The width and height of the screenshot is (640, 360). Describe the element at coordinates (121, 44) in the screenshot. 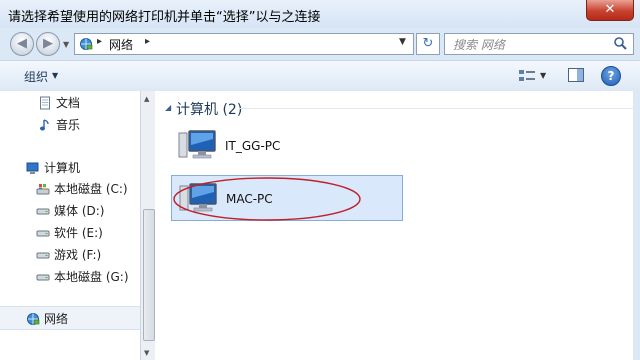

I see `breadcrumb-network: 网络` at that location.